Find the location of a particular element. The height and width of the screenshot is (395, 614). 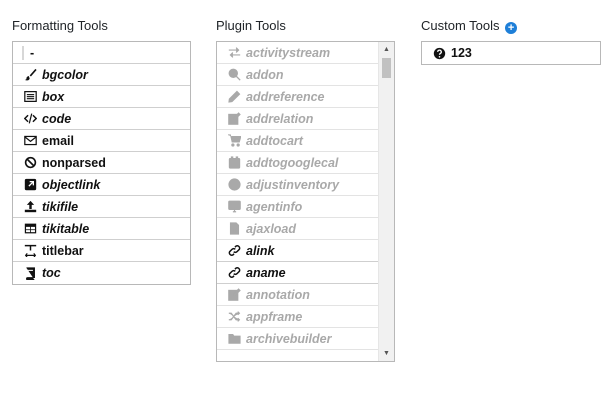

plugin-tool-alink: alink is located at coordinates (298, 251).